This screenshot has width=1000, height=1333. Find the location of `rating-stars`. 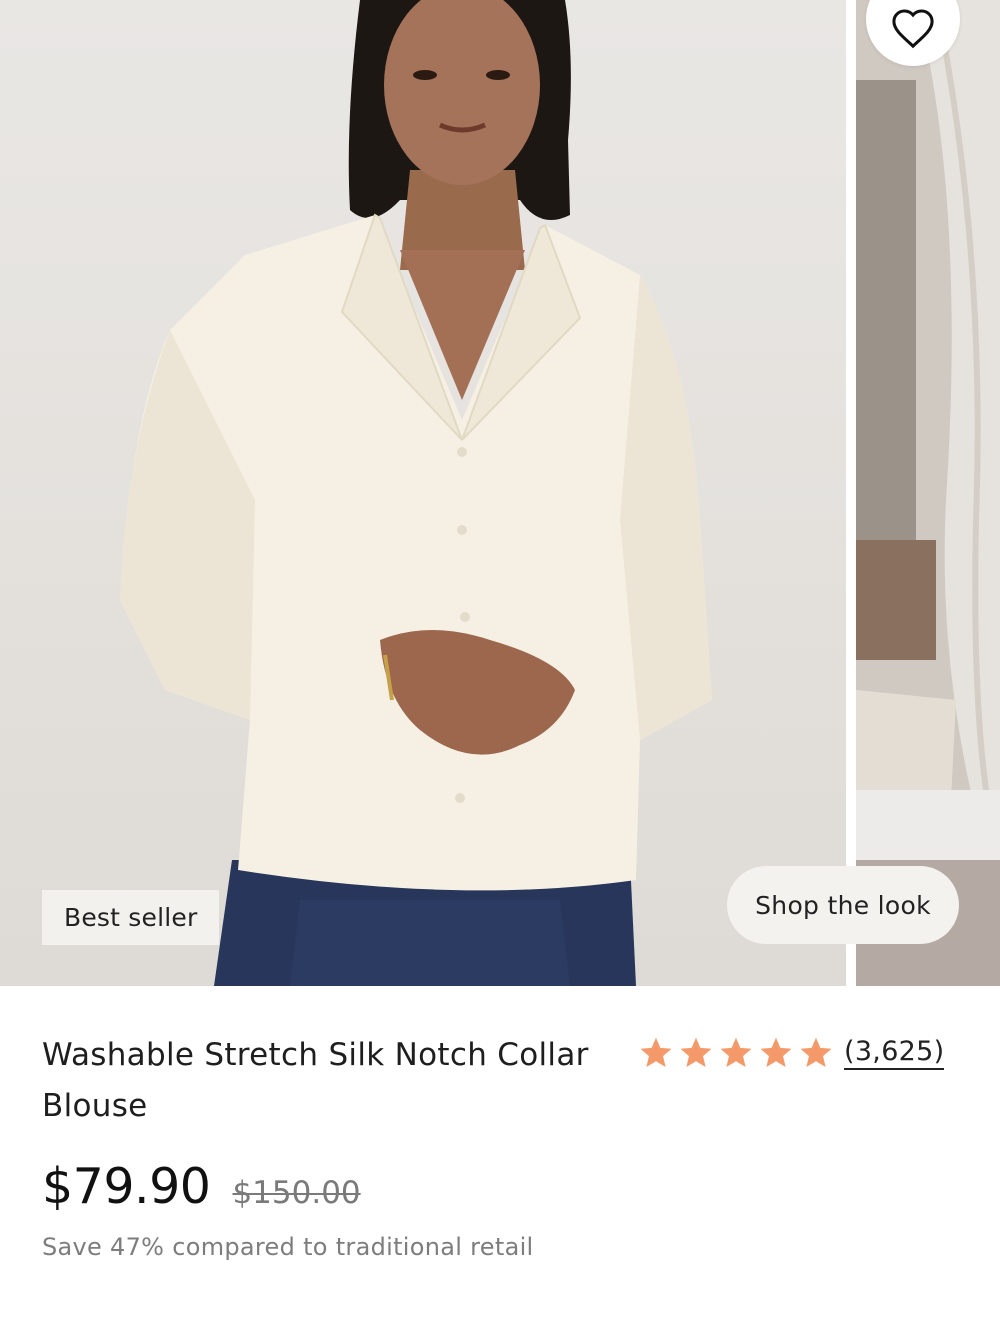

rating-stars is located at coordinates (736, 1053).